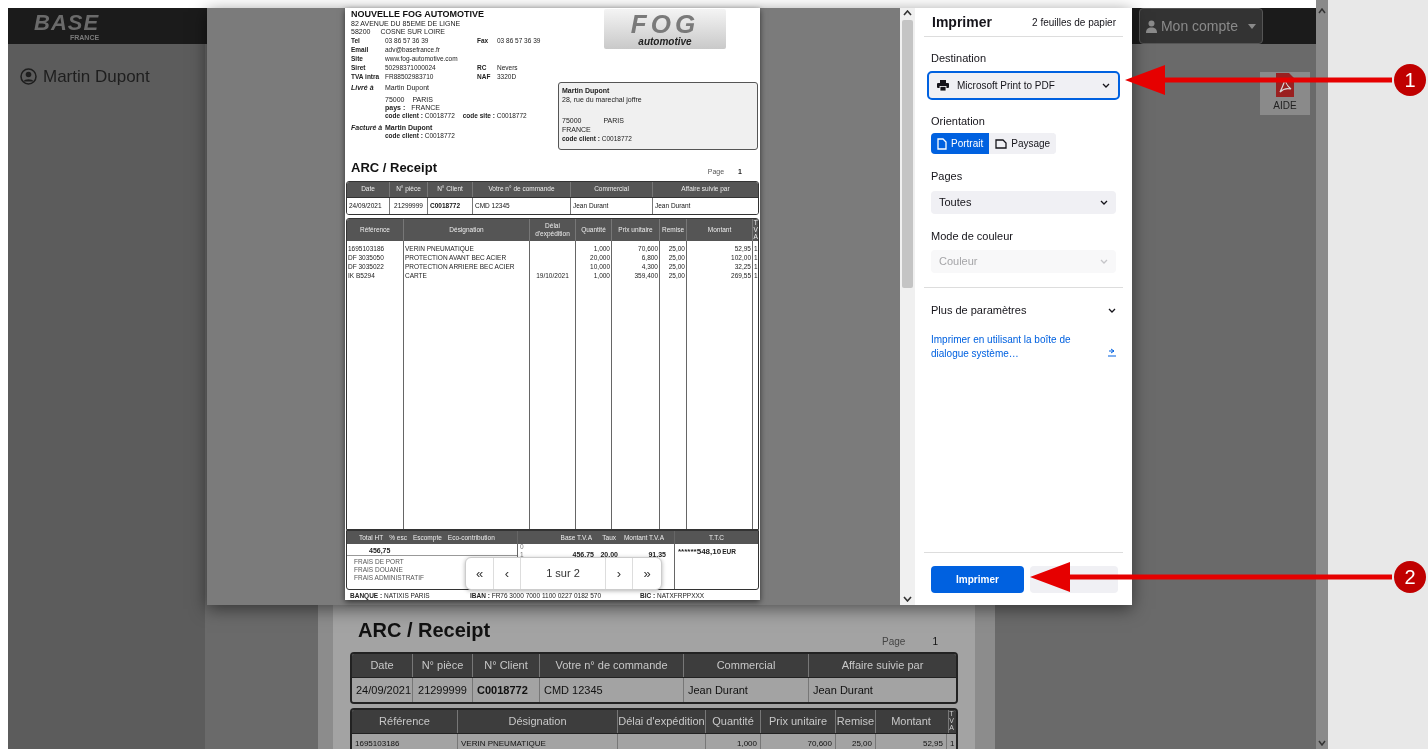 The image size is (1428, 749). What do you see at coordinates (910, 741) in the screenshot?
I see `table-cell: 52,95` at bounding box center [910, 741].